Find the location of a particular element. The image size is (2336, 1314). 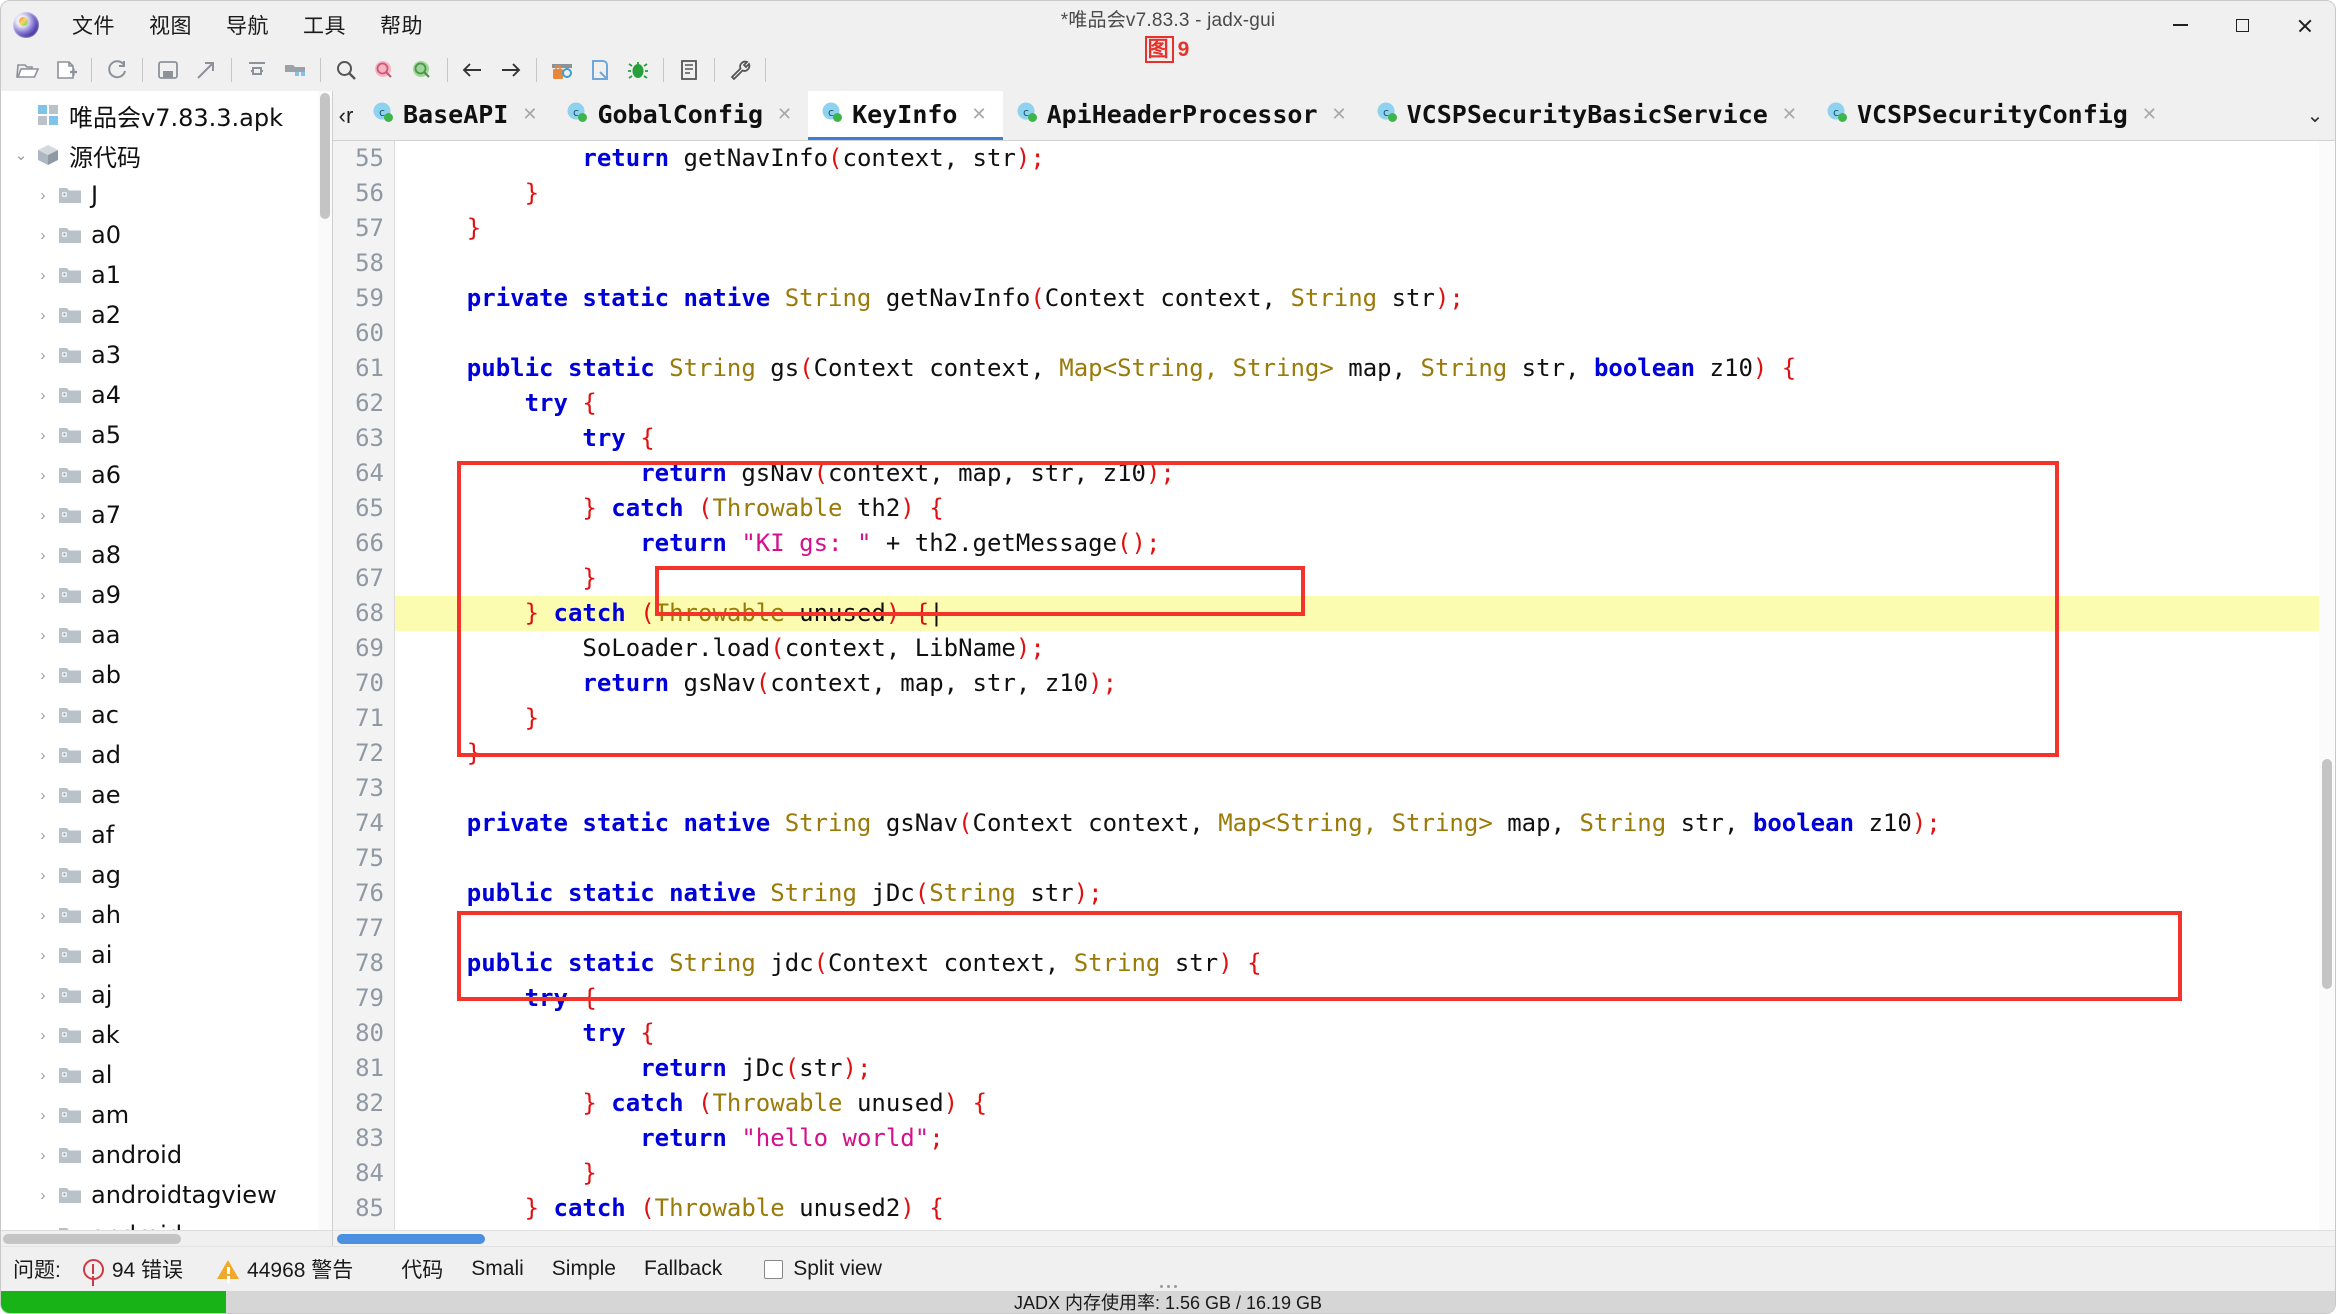

search-button is located at coordinates (346, 70).